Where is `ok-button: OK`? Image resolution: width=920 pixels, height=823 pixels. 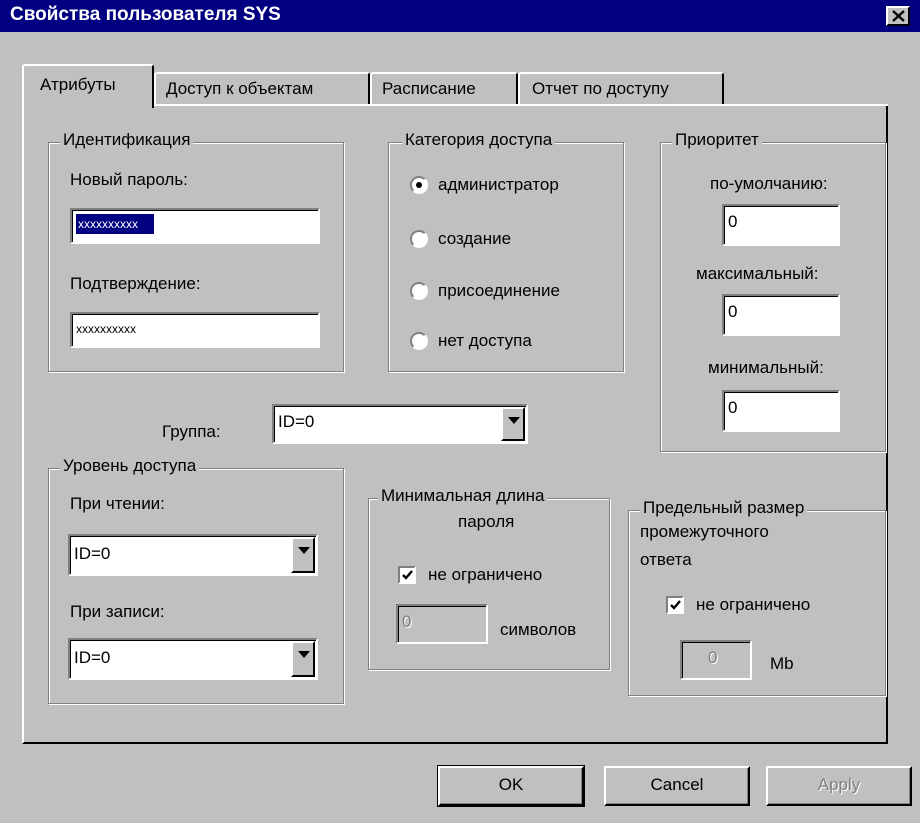
ok-button: OK is located at coordinates (511, 786).